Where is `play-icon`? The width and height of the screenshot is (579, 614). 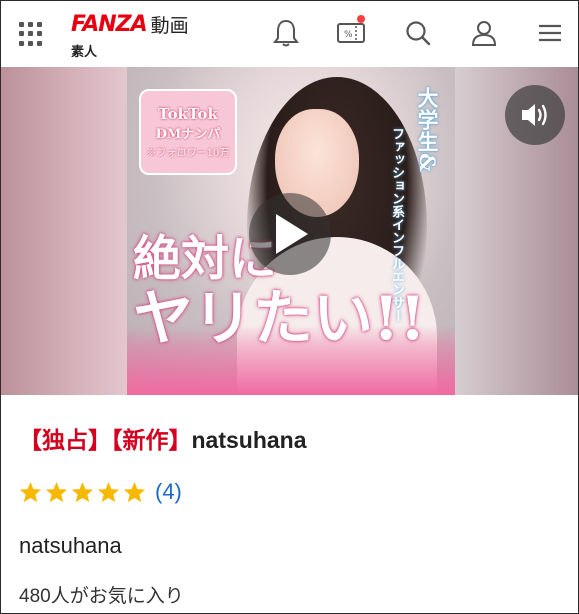 play-icon is located at coordinates (292, 234).